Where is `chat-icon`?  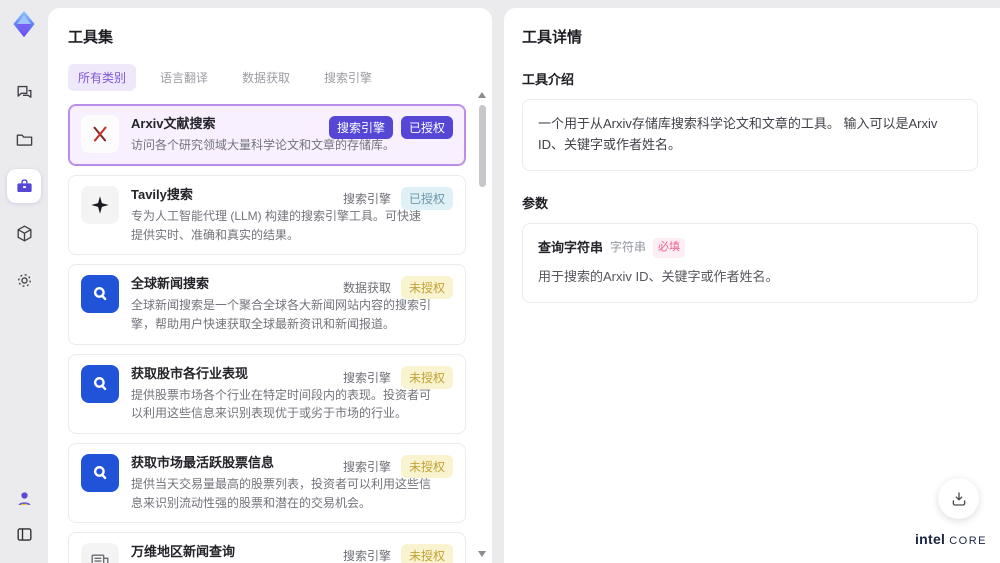
chat-icon is located at coordinates (24, 91).